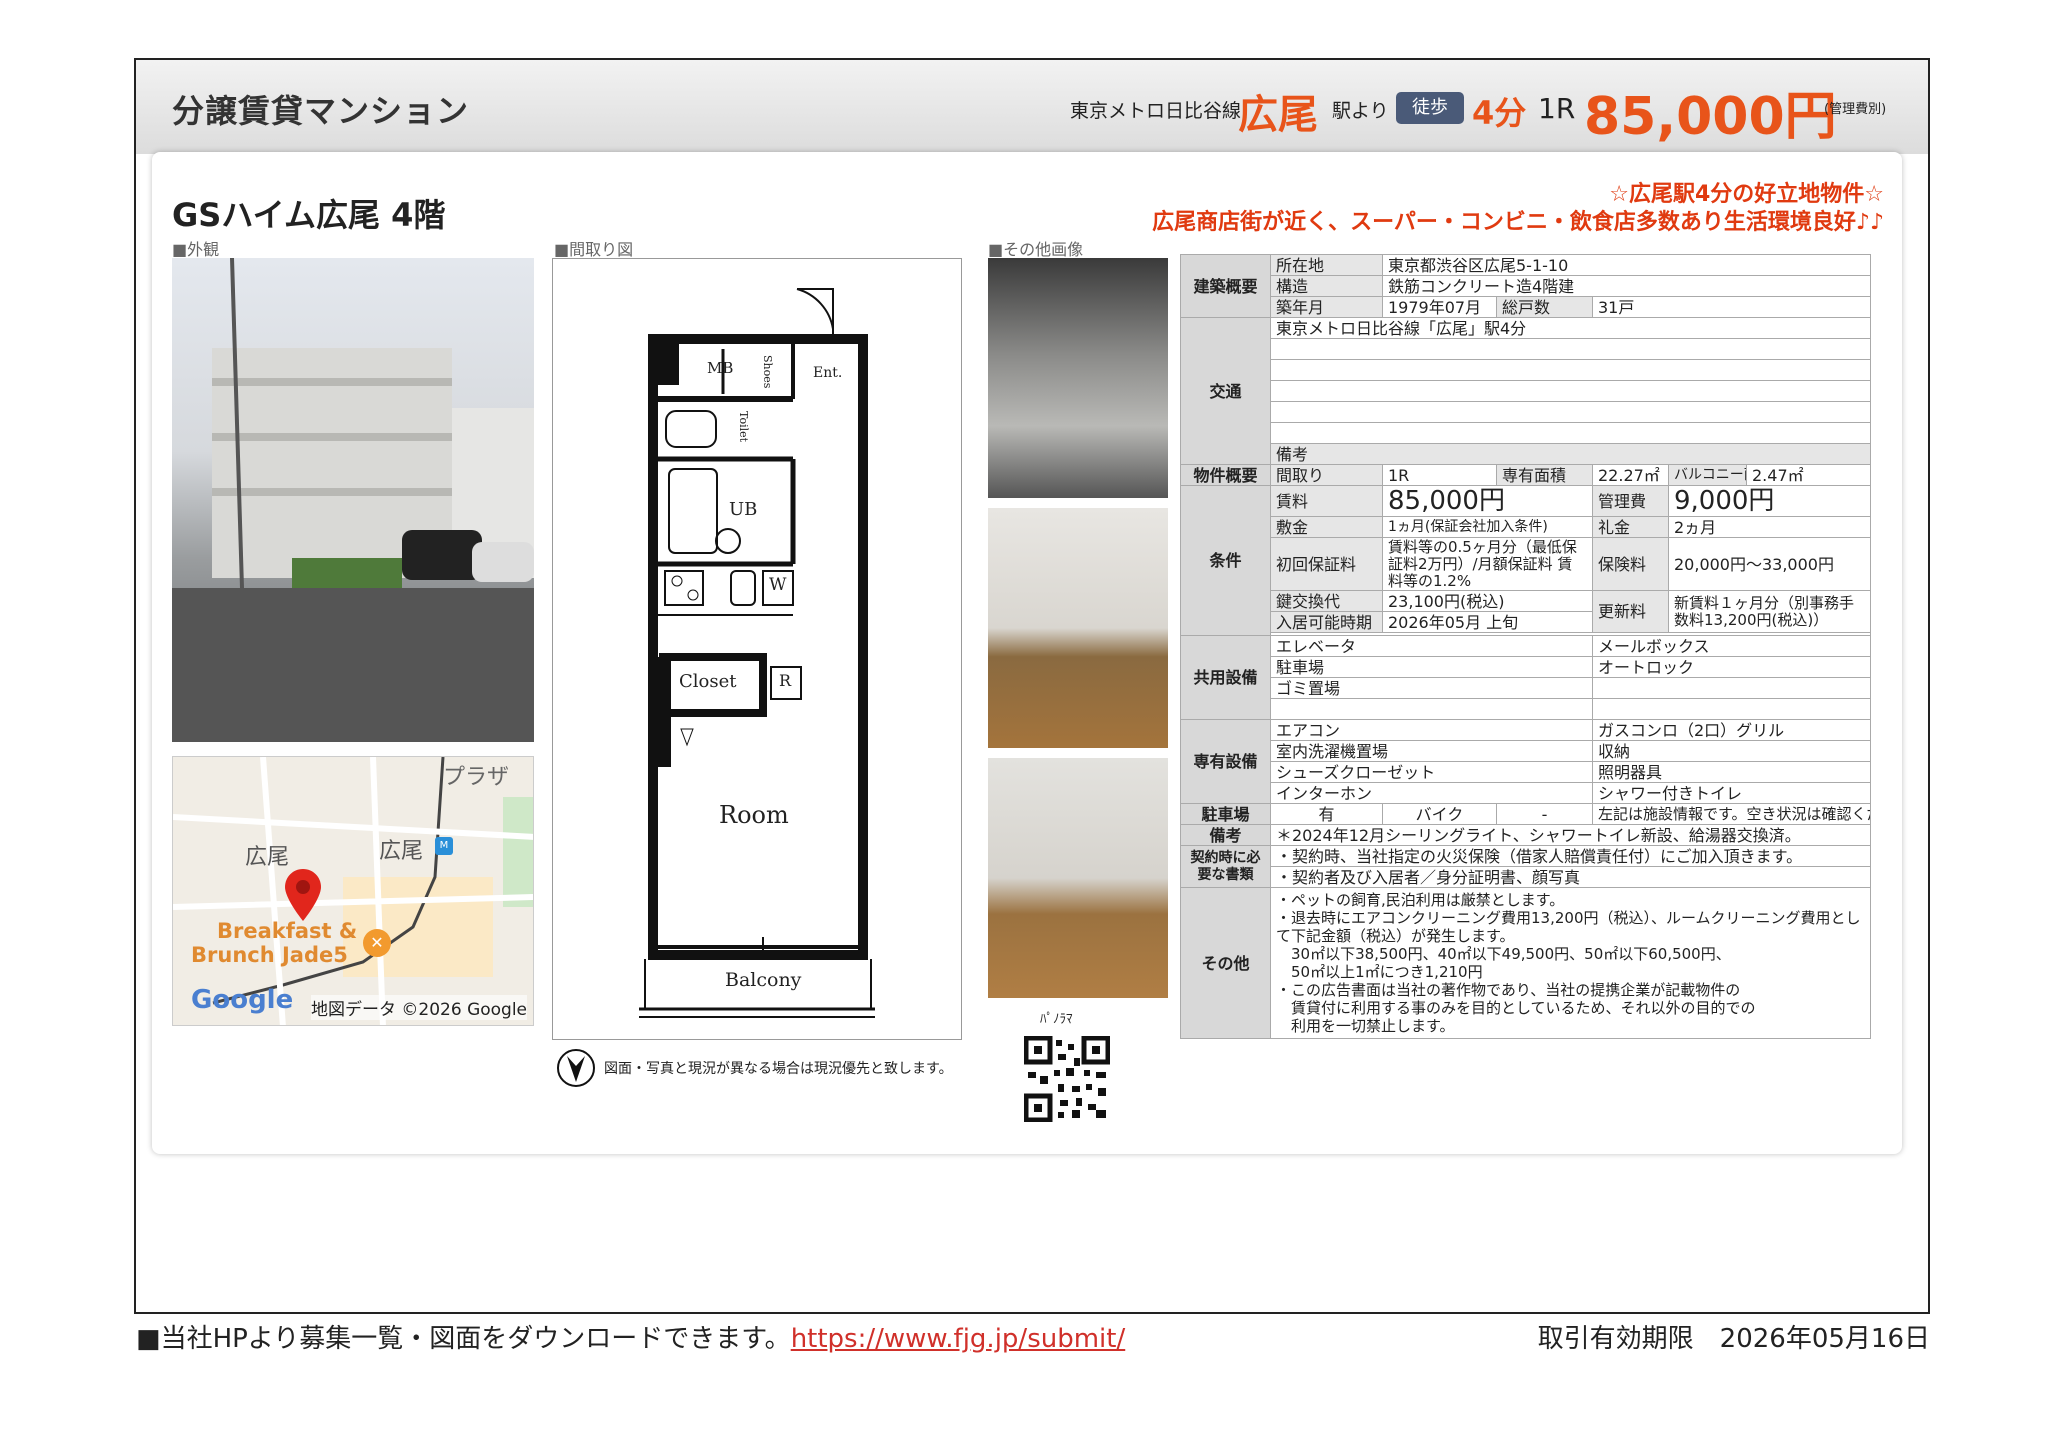 This screenshot has height=1454, width=2056. I want to click on common-5: ゴミ置場, so click(1431, 688).